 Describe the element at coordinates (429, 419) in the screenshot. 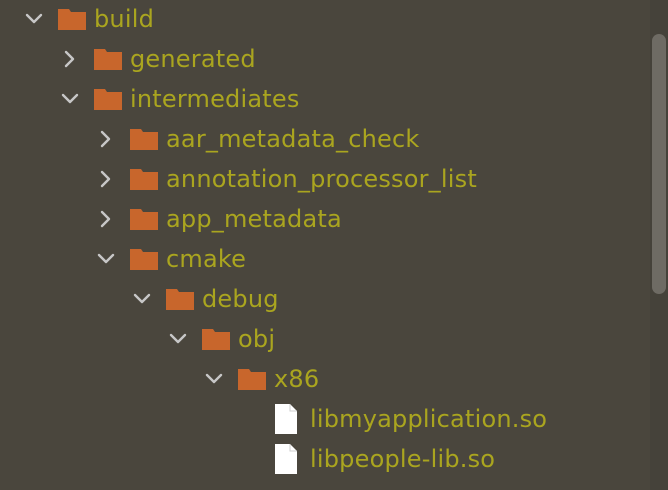

I see `tree-item-label: libmyapplication.so` at that location.